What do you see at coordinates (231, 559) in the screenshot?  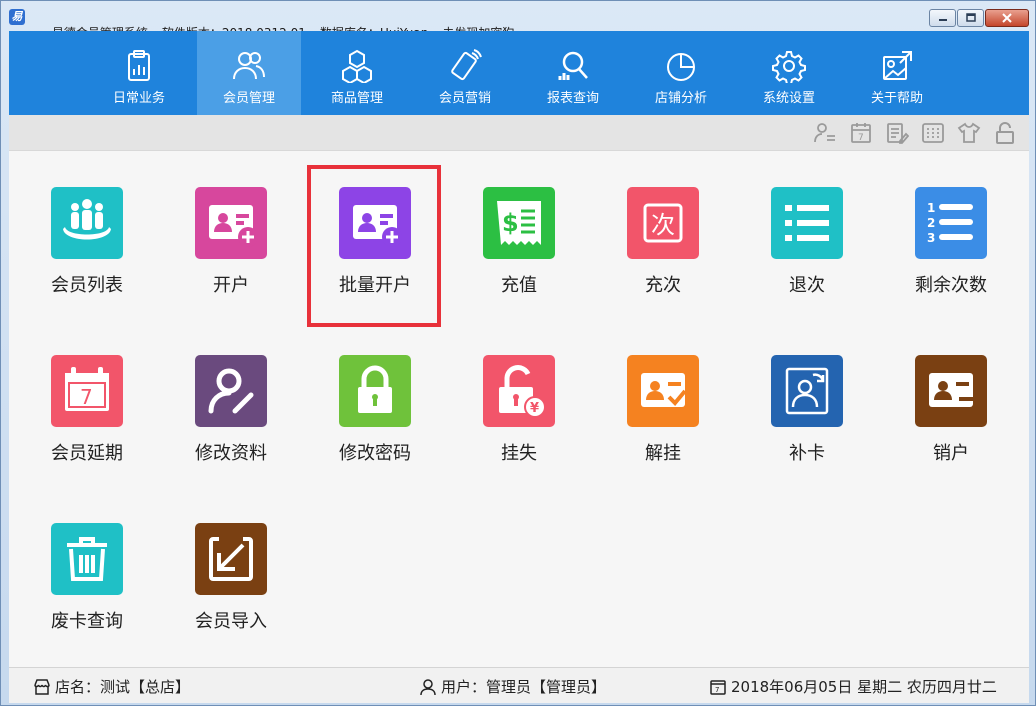 I see `import-icon` at bounding box center [231, 559].